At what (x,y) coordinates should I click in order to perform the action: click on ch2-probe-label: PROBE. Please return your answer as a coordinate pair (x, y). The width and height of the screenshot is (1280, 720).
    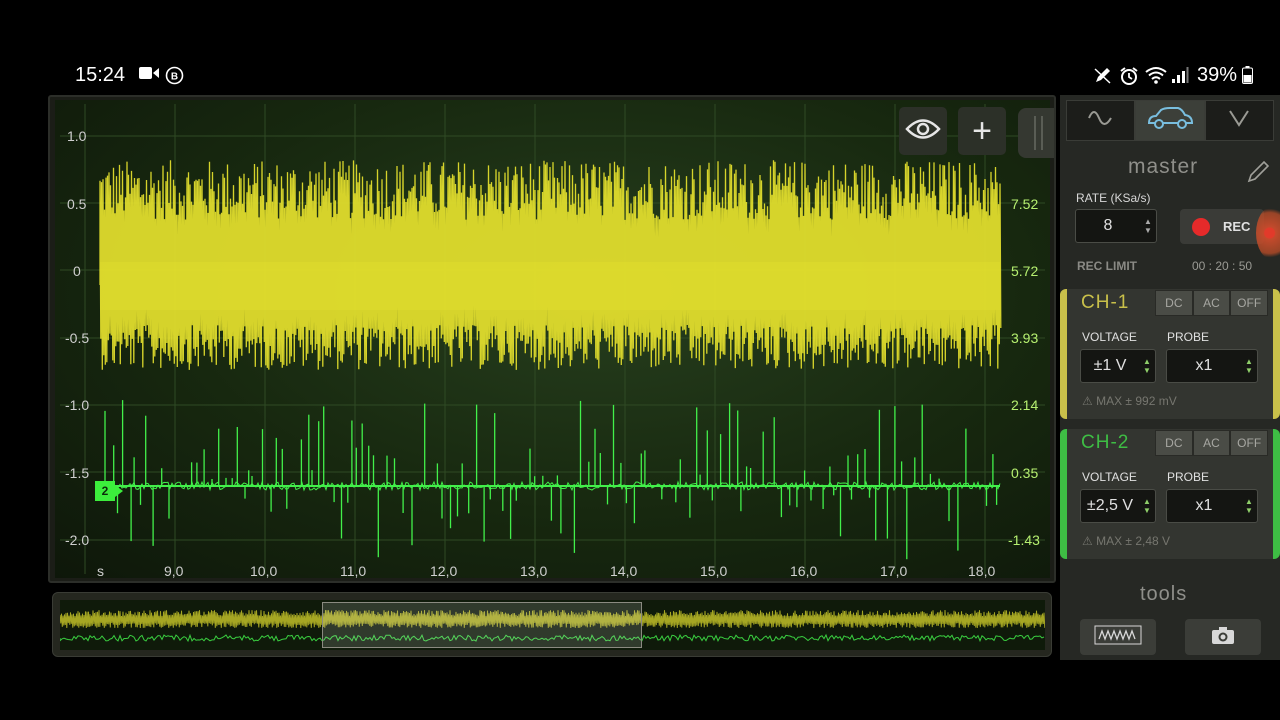
    Looking at the image, I should click on (1188, 477).